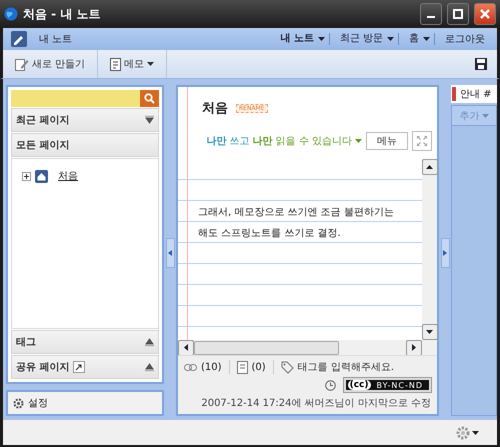 The width and height of the screenshot is (500, 447). Describe the element at coordinates (287, 367) in the screenshot. I see `tag-icon` at that location.